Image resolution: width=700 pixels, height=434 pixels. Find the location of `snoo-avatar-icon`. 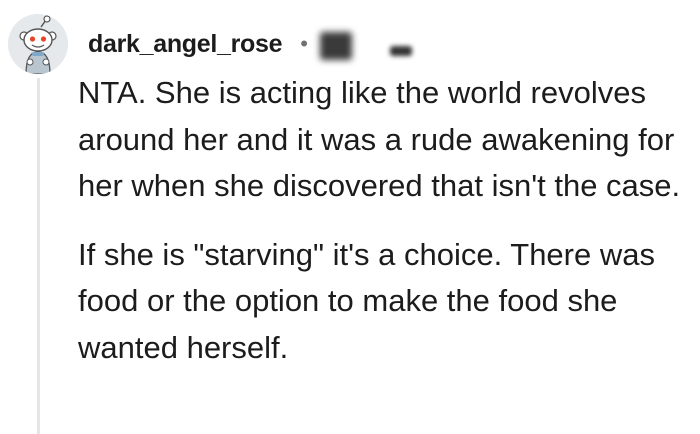

snoo-avatar-icon is located at coordinates (38, 44).